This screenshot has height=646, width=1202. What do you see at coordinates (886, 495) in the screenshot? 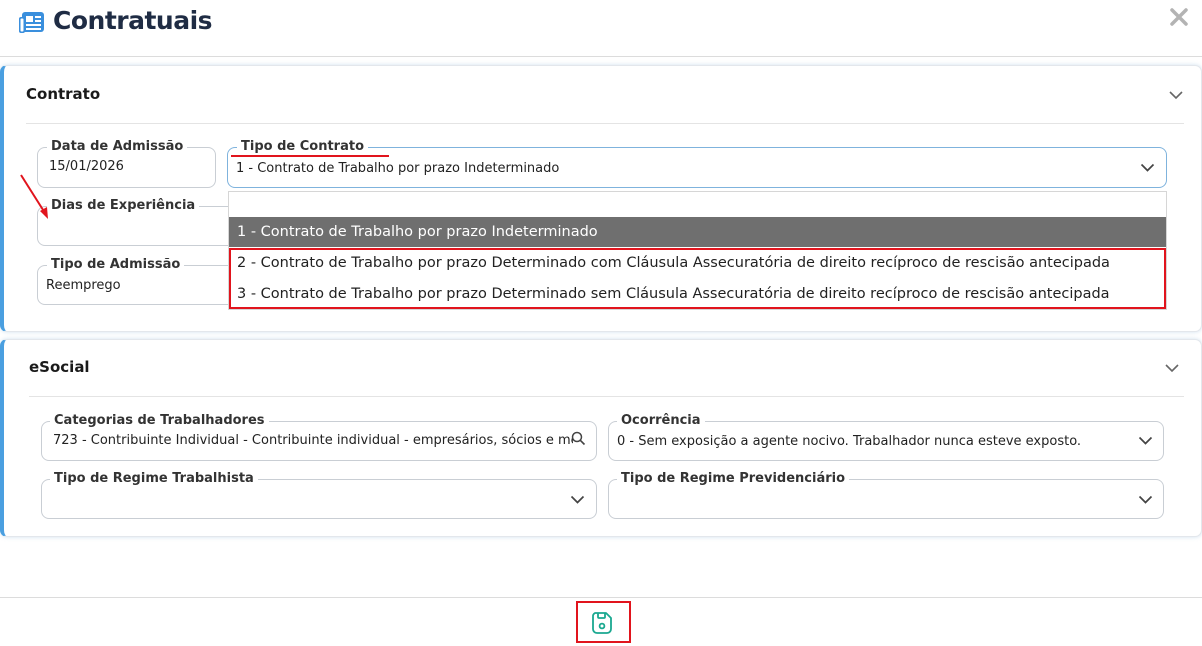
I see `regime-previdenciario-select: Tipo de Regime Previdenciário` at bounding box center [886, 495].